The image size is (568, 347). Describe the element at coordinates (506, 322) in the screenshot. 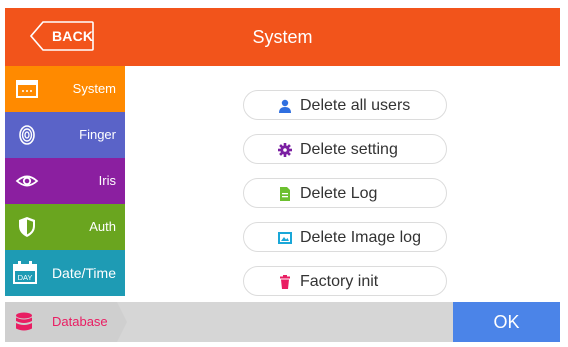

I see `ok-button: OK` at that location.